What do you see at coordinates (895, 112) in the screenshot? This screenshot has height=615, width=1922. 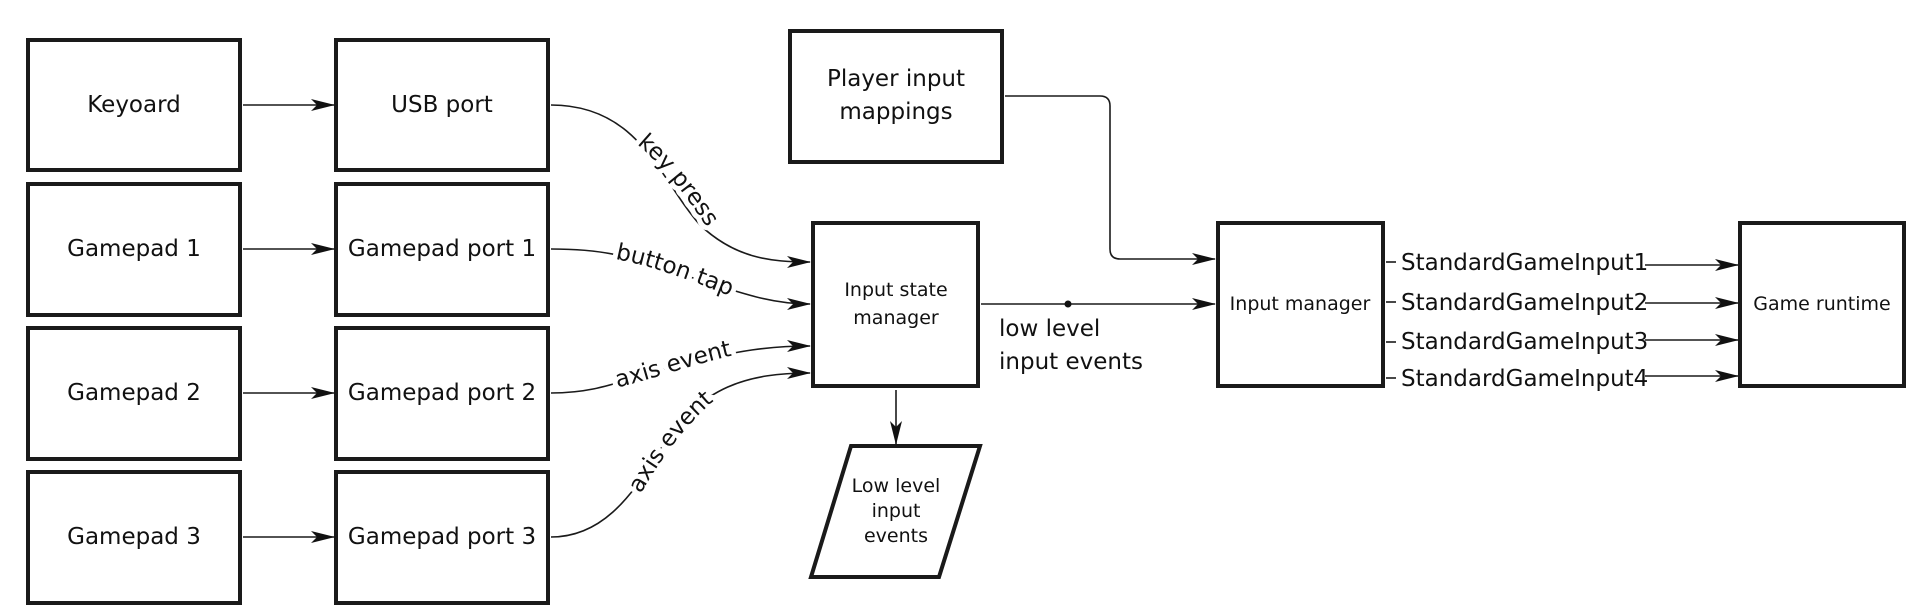 I see `node-player-input-mappings-line2: mappings` at bounding box center [895, 112].